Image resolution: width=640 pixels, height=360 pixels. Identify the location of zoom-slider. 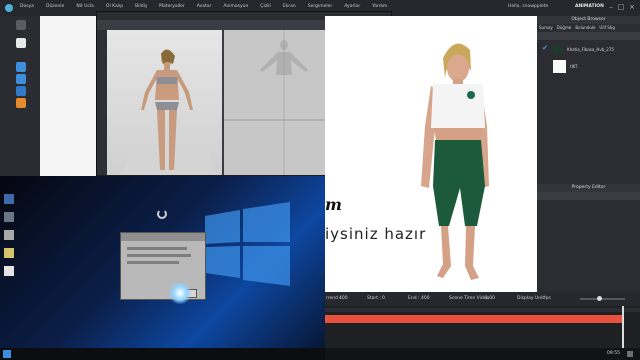
(602, 299).